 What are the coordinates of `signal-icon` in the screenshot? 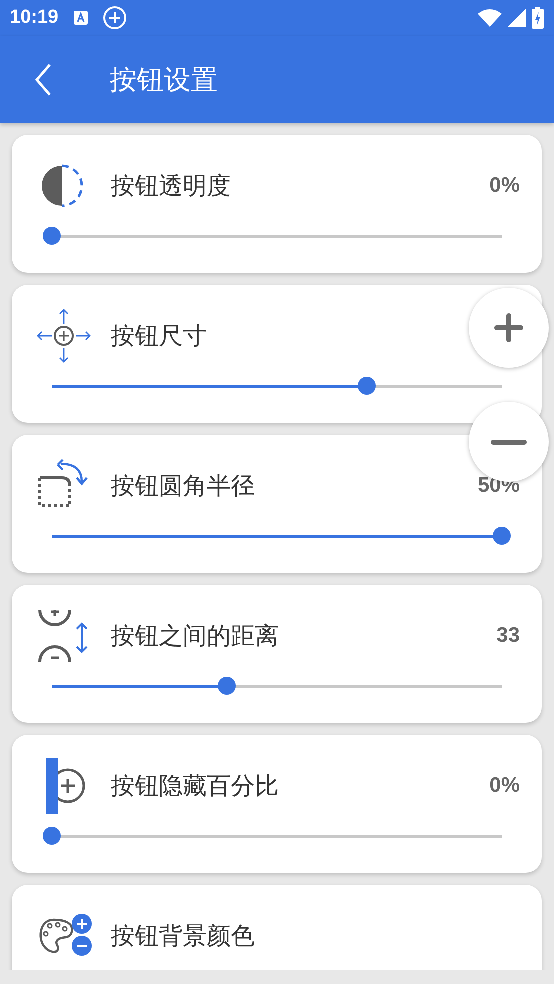 It's located at (517, 18).